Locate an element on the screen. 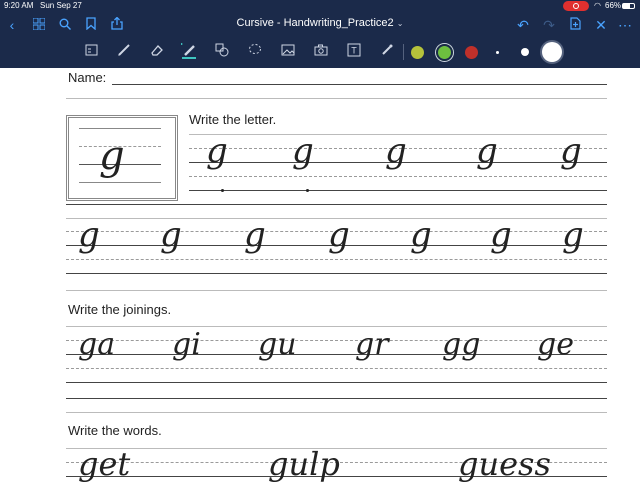 The width and height of the screenshot is (640, 483). joining-sample: gr is located at coordinates (372, 344).